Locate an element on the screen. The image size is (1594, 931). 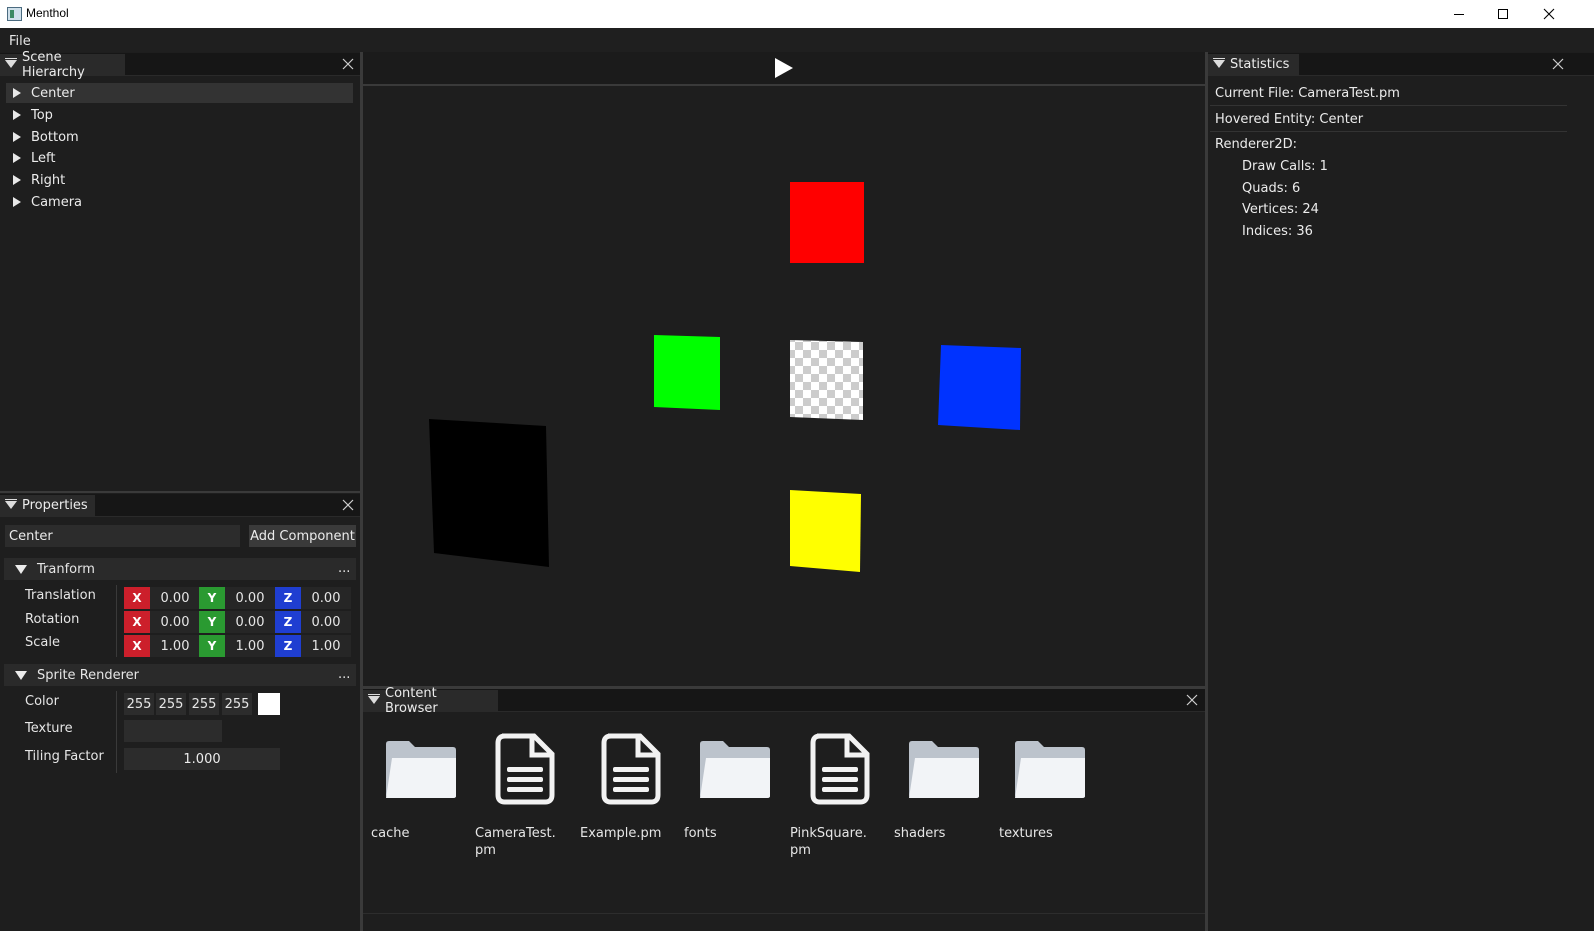
content-item-fonts is located at coordinates (735, 771).